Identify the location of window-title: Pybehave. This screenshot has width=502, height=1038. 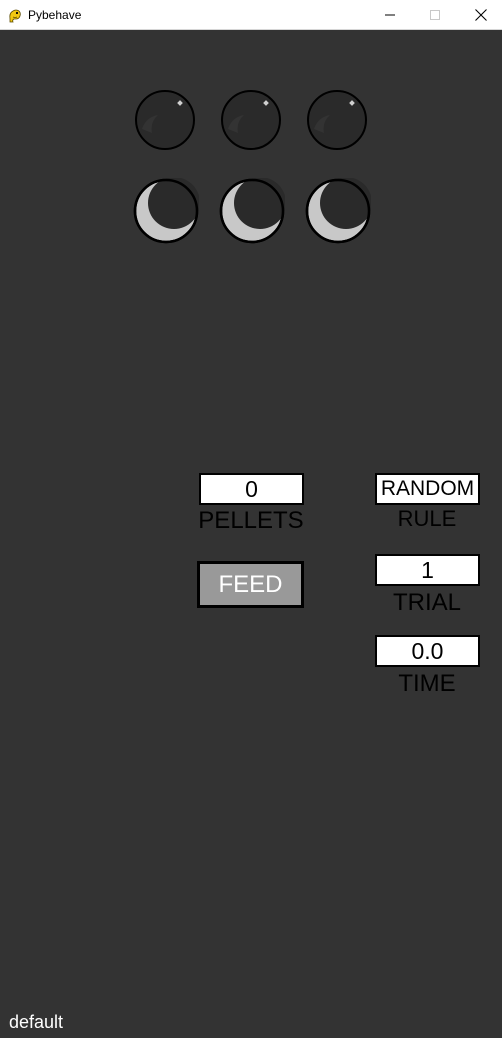
(55, 15).